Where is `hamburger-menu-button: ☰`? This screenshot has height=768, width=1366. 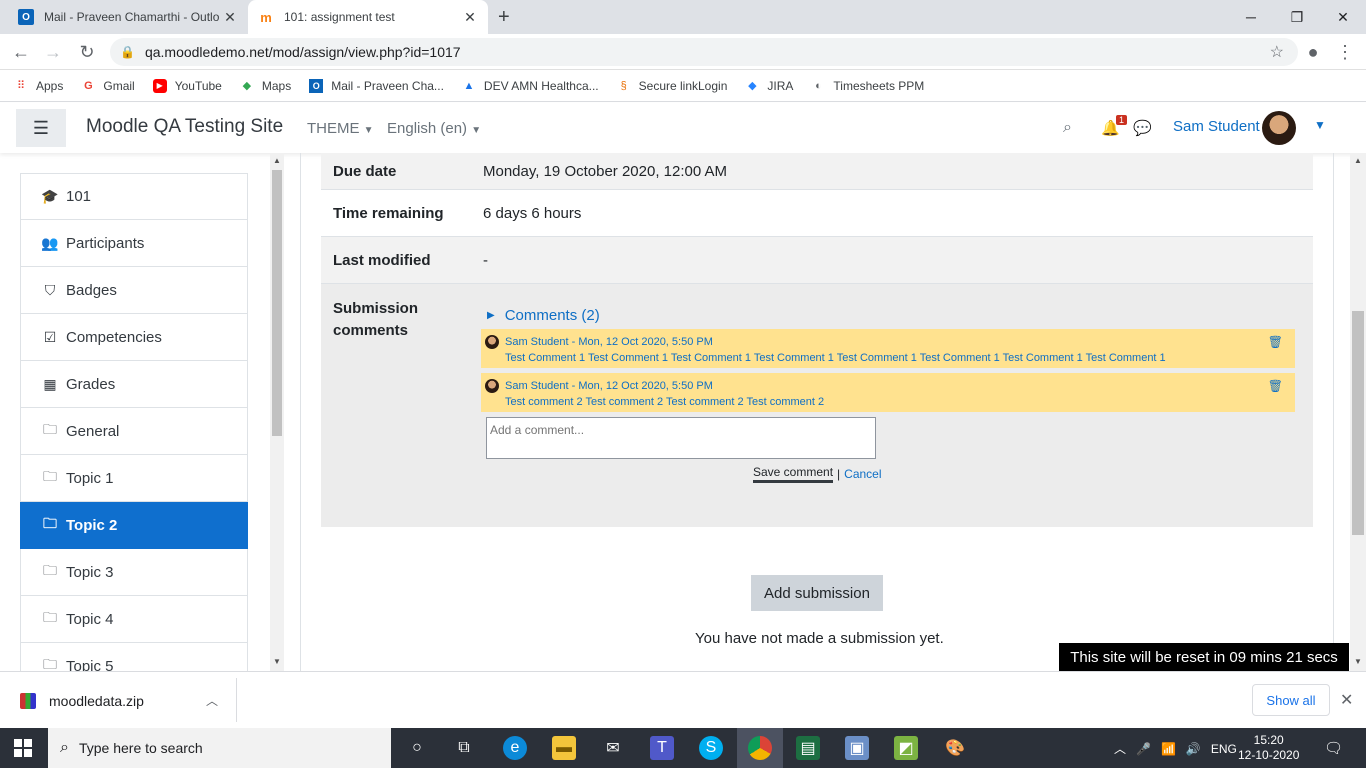
hamburger-menu-button: ☰ is located at coordinates (41, 128).